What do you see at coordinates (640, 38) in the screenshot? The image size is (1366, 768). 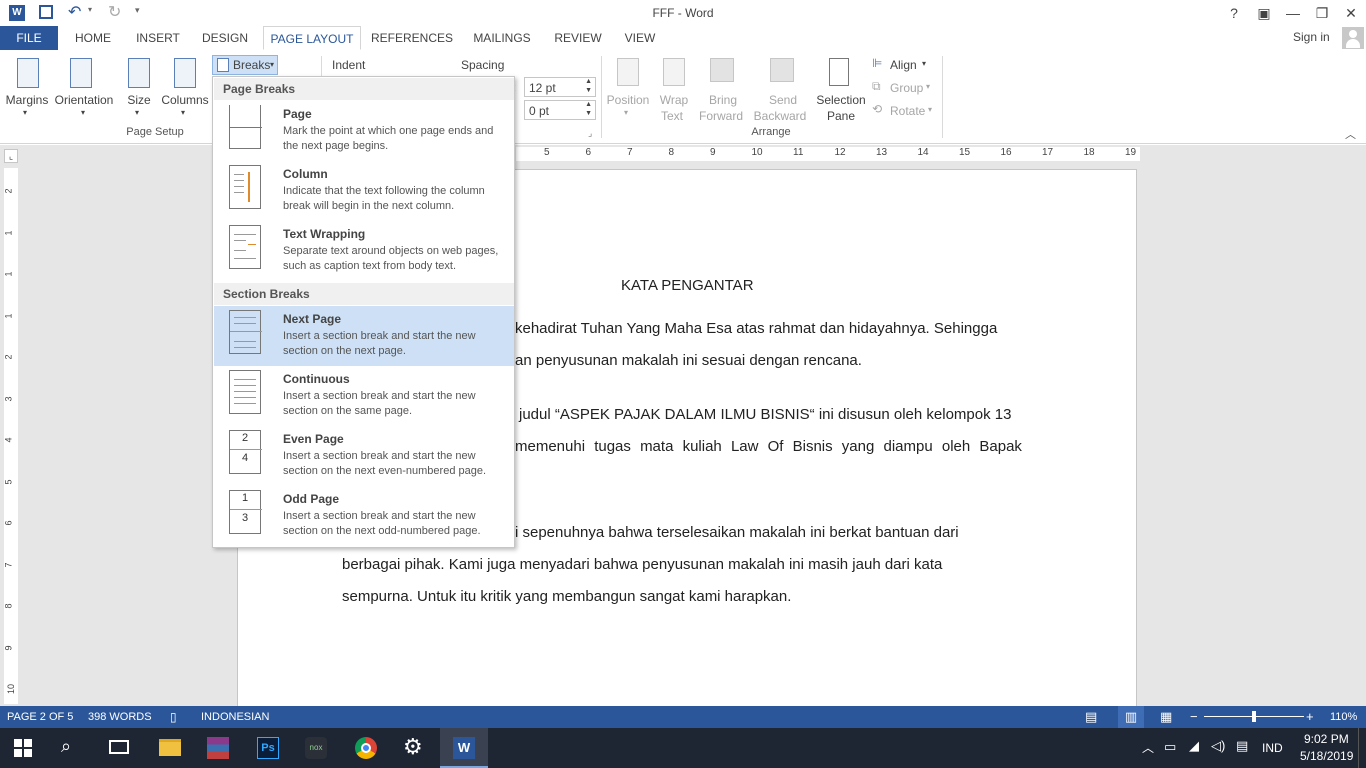 I see `tab-view: VIEW` at bounding box center [640, 38].